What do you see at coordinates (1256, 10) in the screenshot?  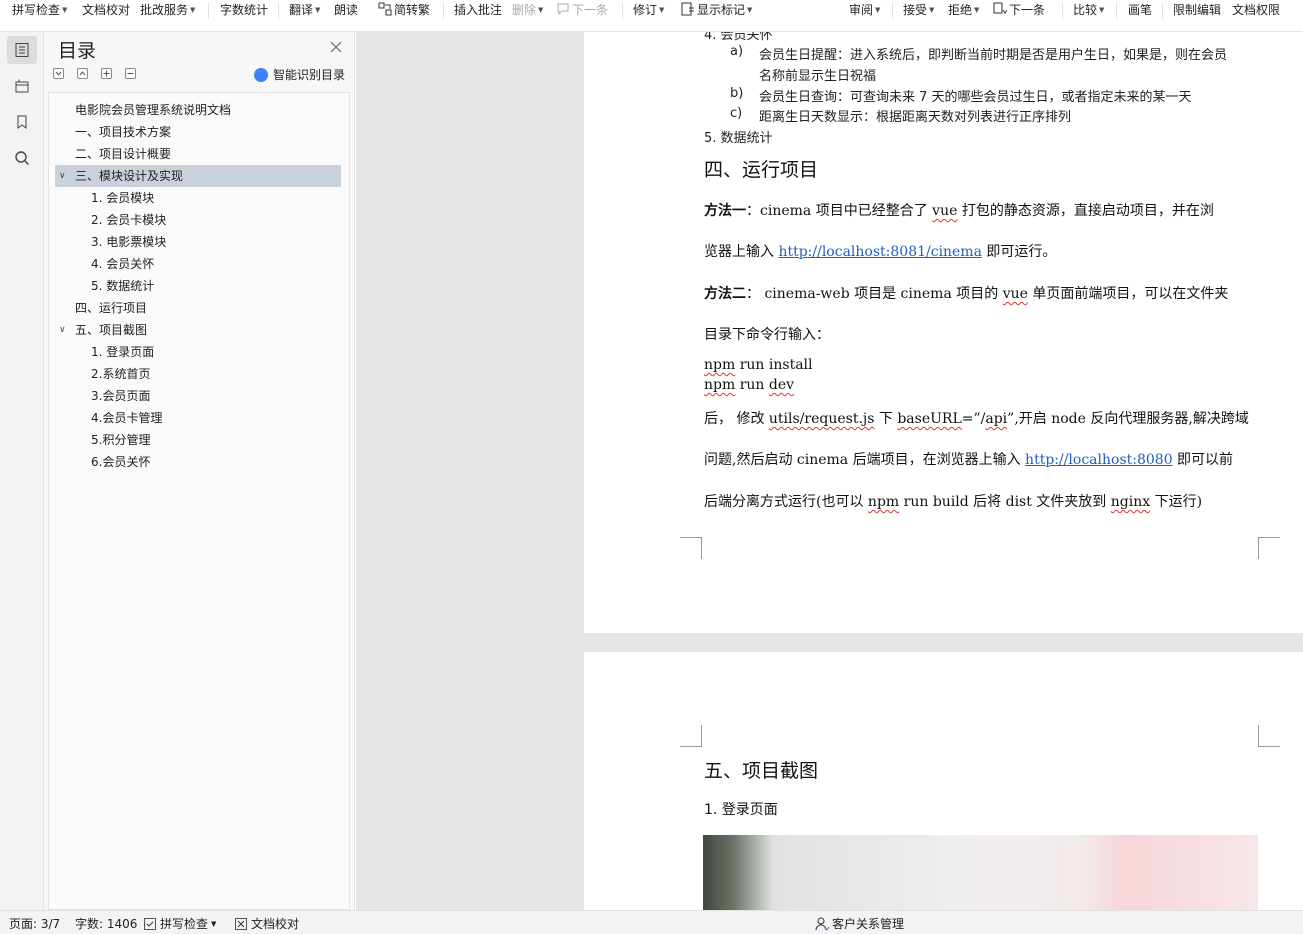 I see `doc-permission-button: 文档权限` at bounding box center [1256, 10].